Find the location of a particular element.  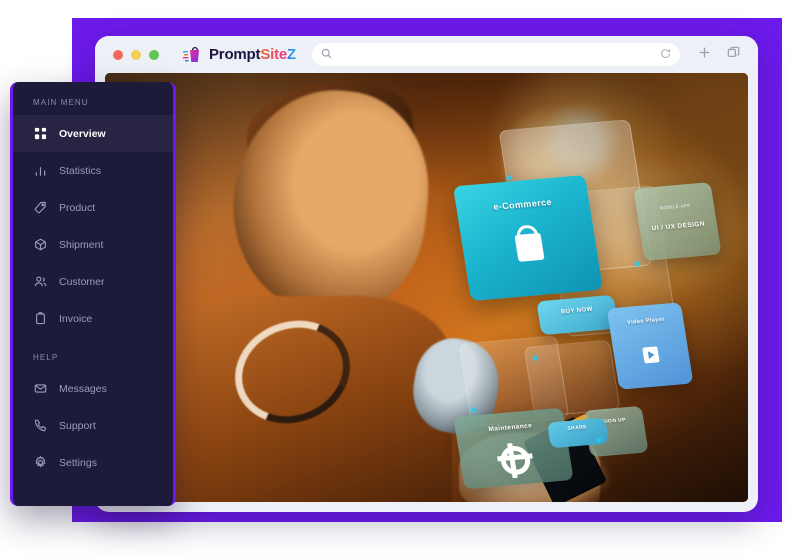

shopping-bag-logo-icon is located at coordinates (193, 54).